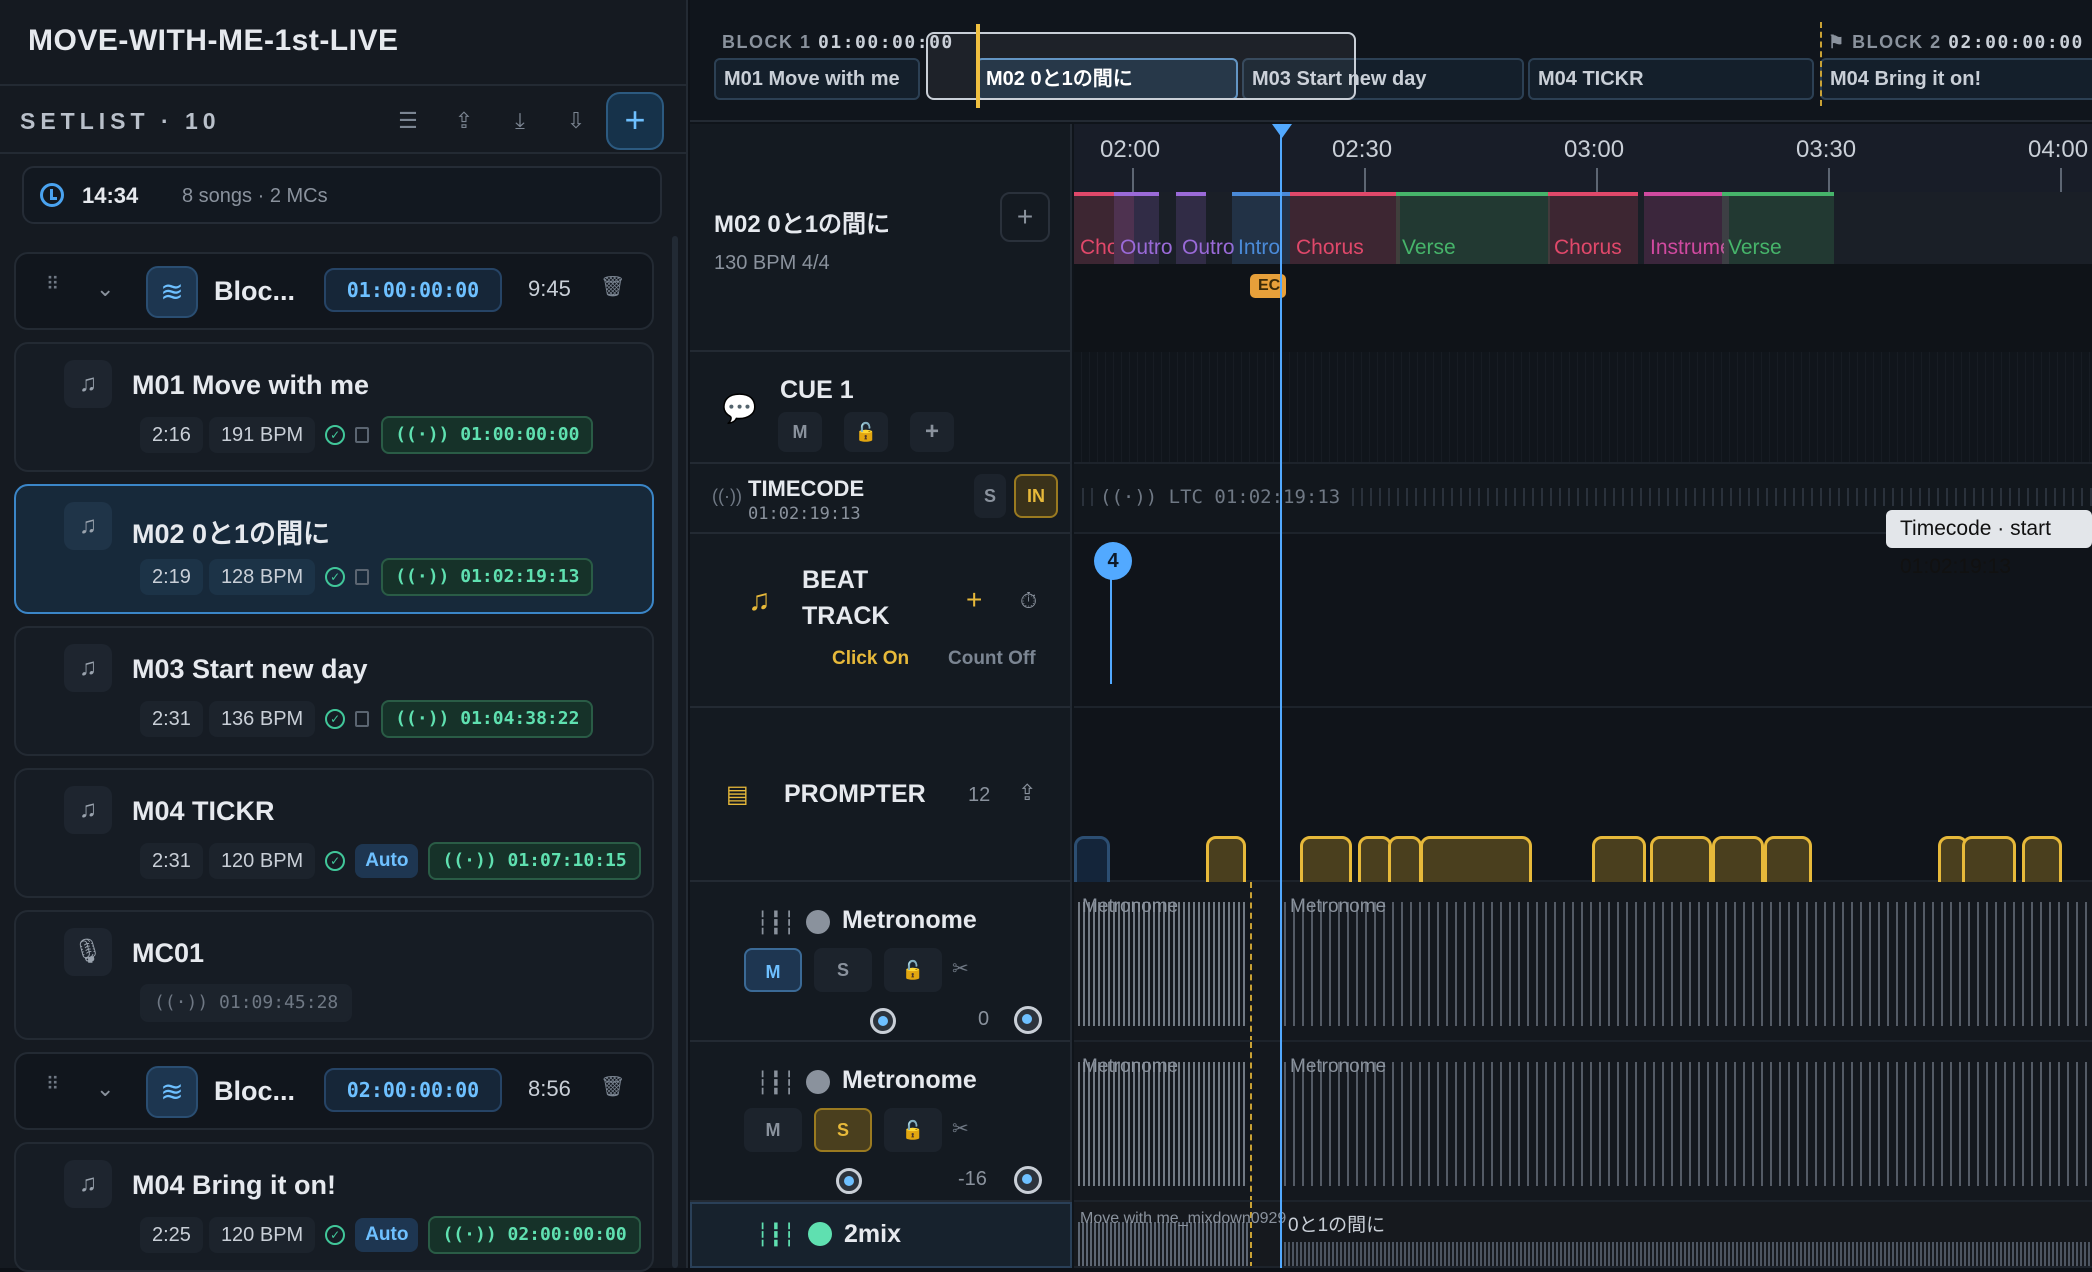  What do you see at coordinates (464, 121) in the screenshot?
I see `export-file-icon: ⇪` at bounding box center [464, 121].